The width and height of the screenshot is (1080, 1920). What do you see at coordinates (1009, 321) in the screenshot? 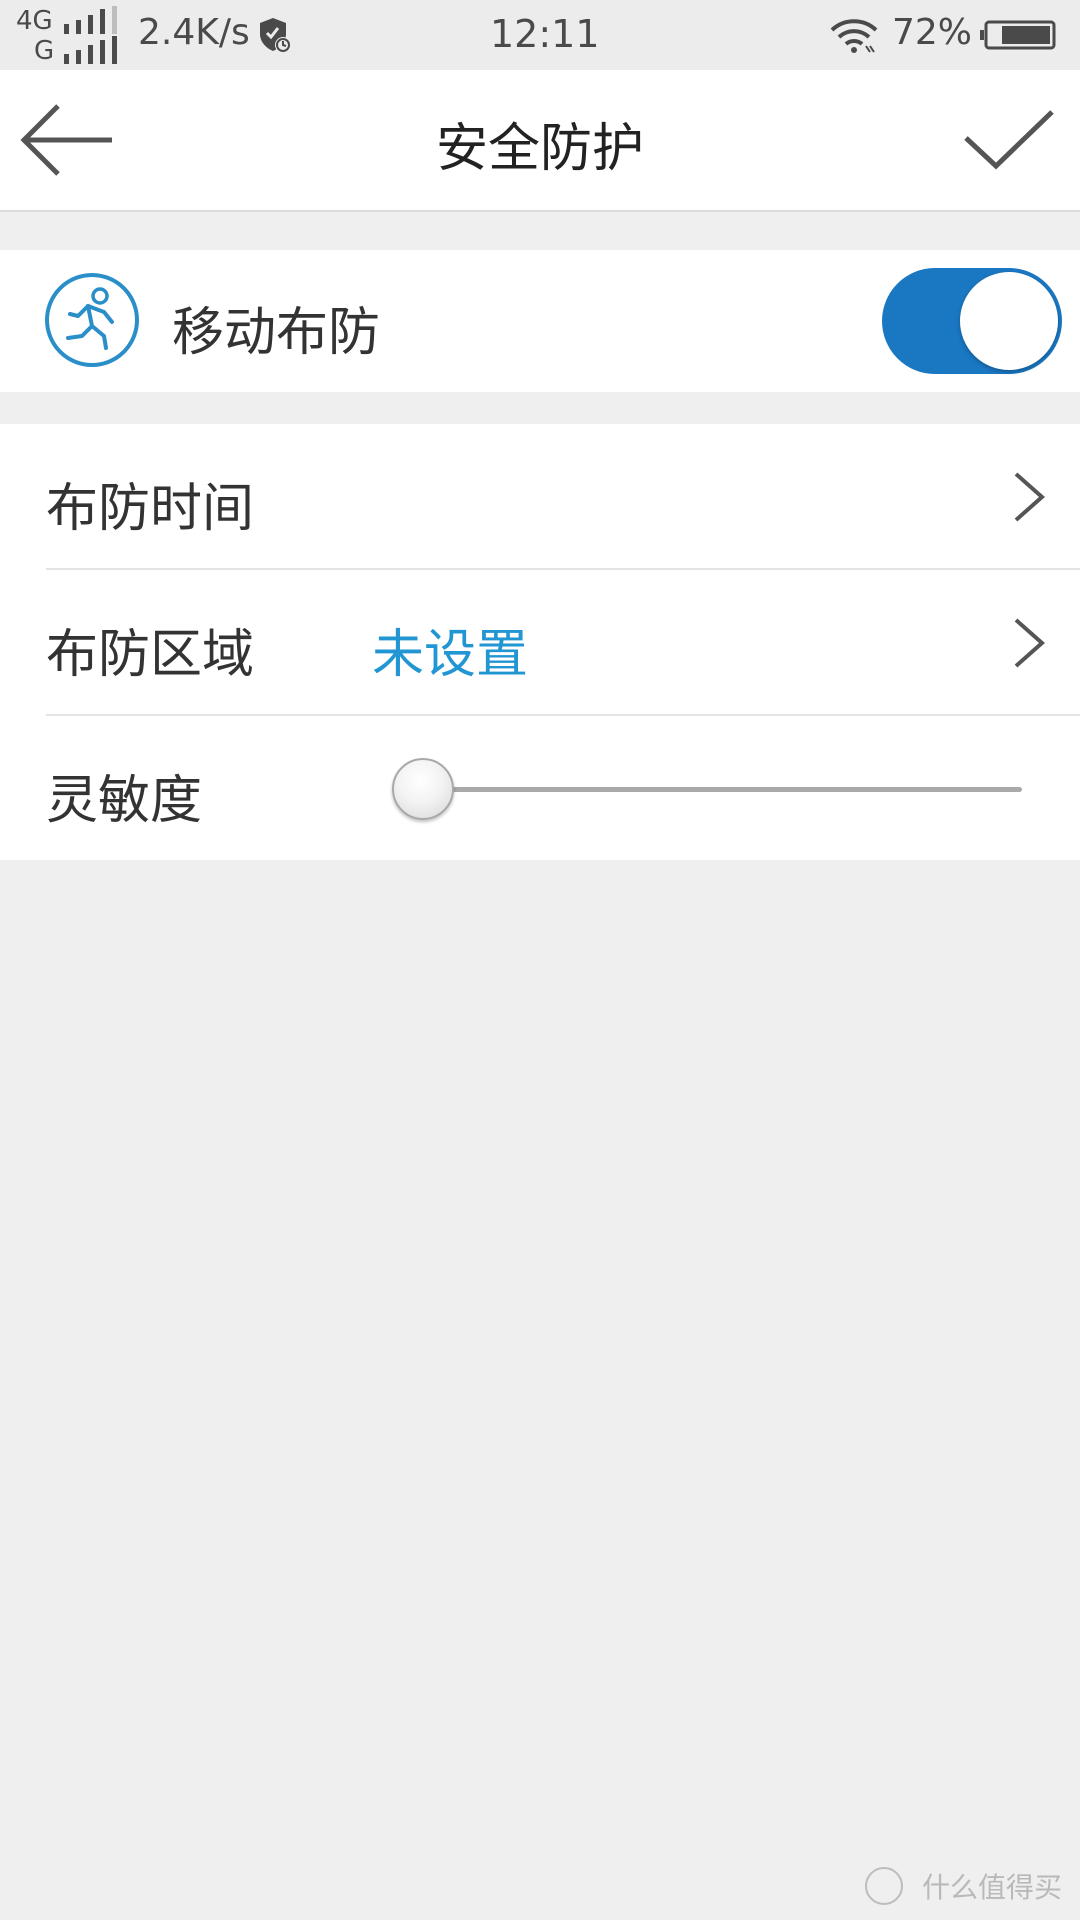
I see `toggle-knob` at bounding box center [1009, 321].